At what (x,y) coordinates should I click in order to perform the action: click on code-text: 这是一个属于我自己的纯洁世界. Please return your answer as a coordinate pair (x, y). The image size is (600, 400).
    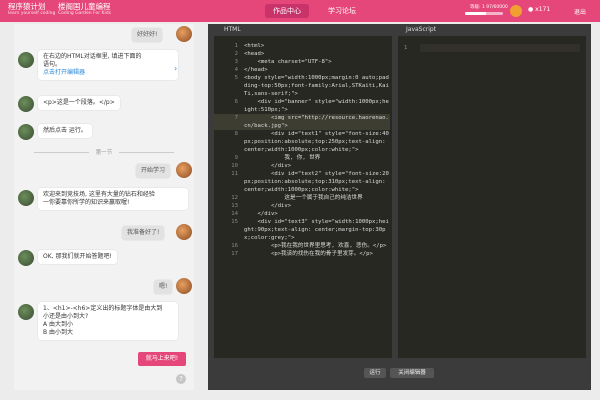
    Looking at the image, I should click on (303, 198).